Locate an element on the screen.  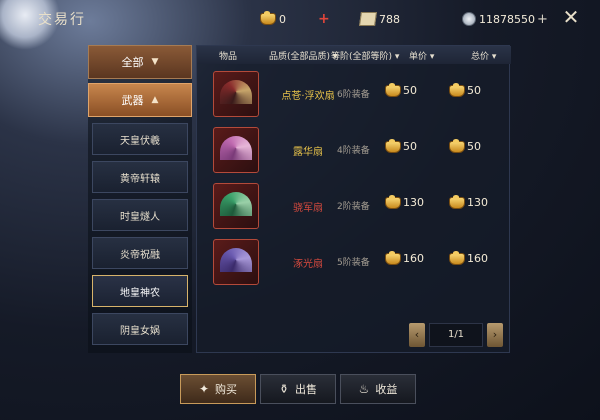
subcategory-item: 天皇伏羲 is located at coordinates (140, 139).